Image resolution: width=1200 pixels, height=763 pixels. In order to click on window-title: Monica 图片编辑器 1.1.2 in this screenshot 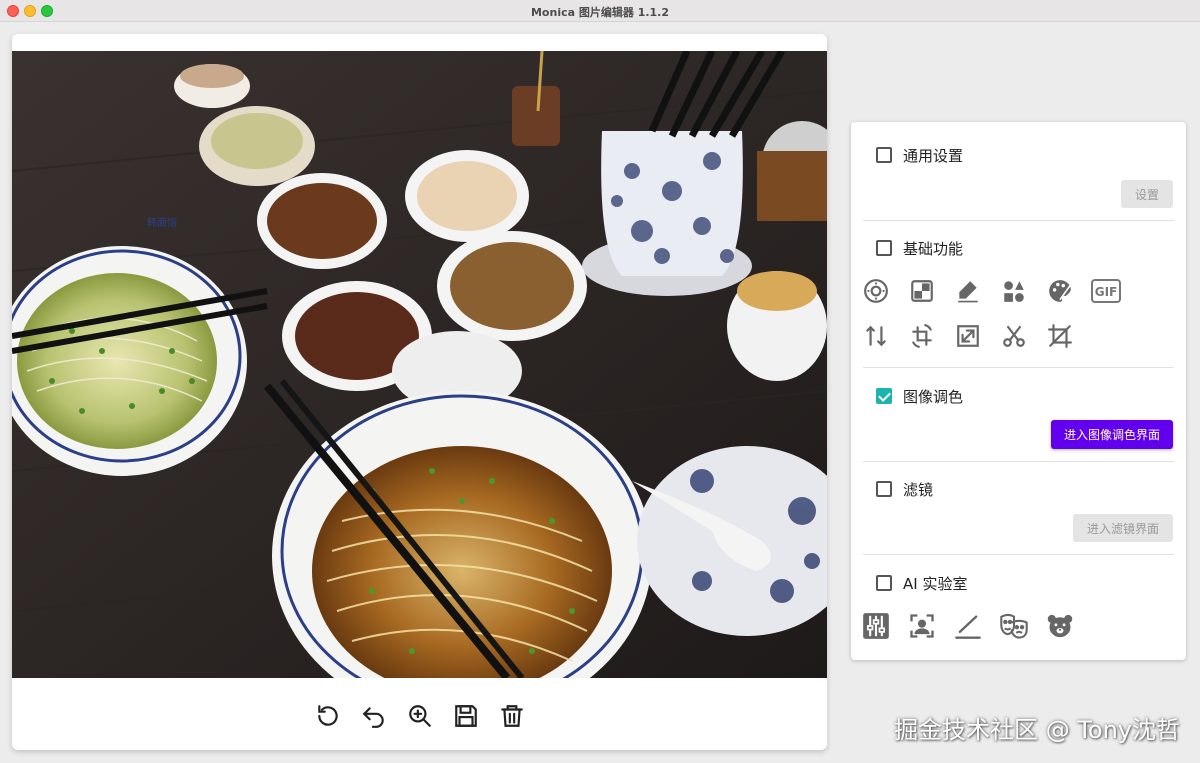, I will do `click(600, 12)`.